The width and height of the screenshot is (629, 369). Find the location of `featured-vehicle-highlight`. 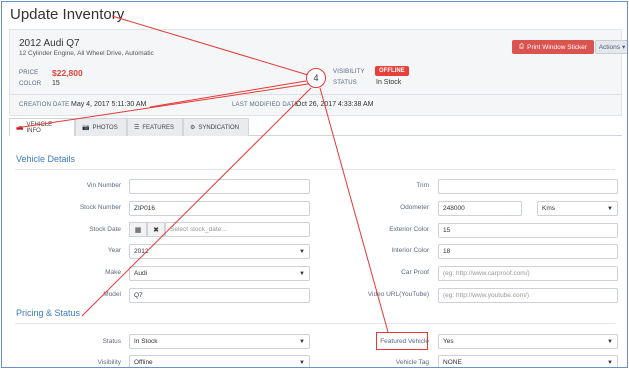

featured-vehicle-highlight is located at coordinates (402, 341).